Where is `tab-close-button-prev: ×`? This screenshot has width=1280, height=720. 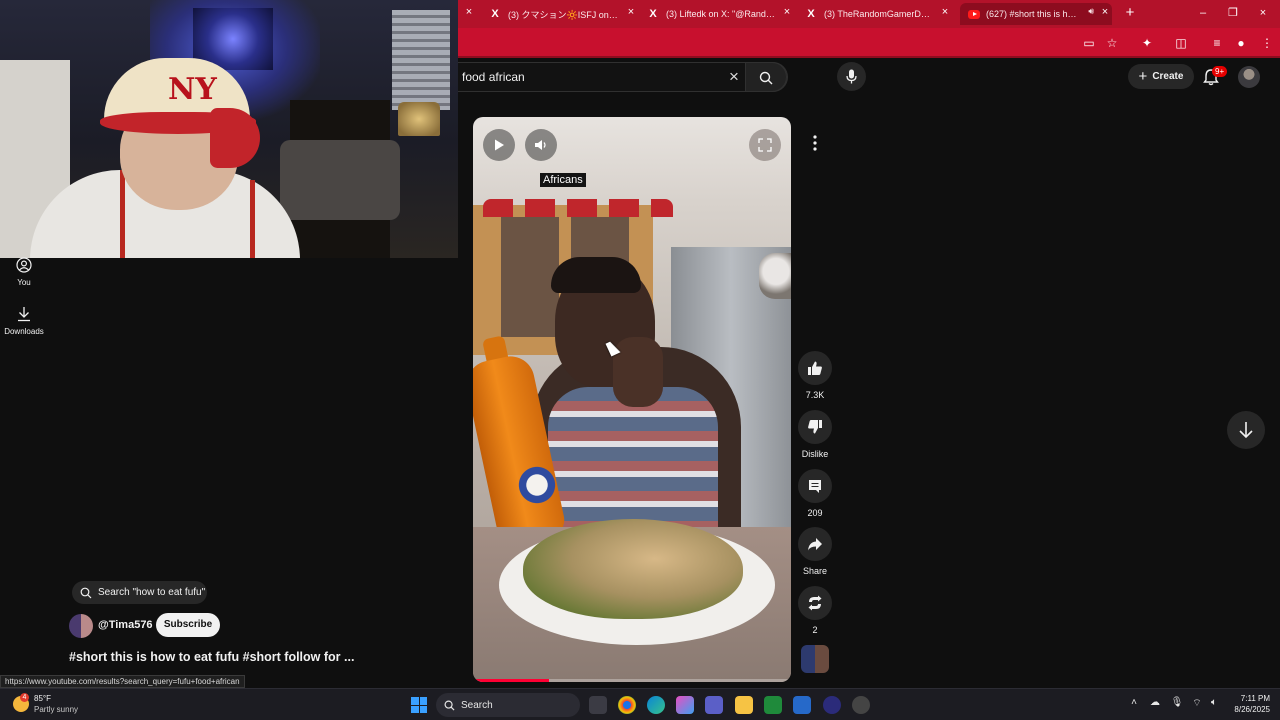
tab-close-button-prev: × is located at coordinates (469, 14).